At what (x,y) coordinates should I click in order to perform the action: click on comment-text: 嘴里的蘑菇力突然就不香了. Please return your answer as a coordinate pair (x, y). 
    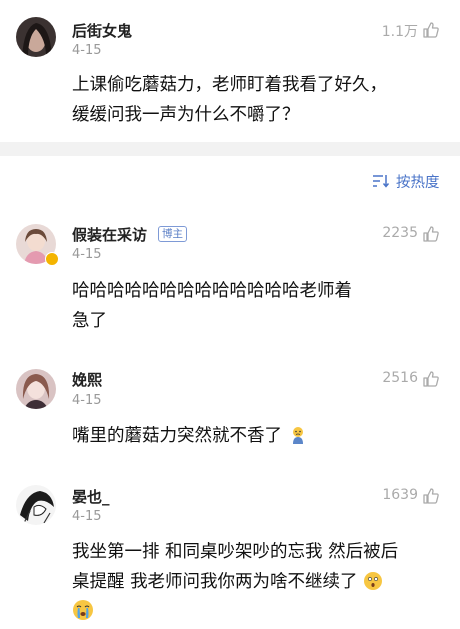
    Looking at the image, I should click on (255, 436).